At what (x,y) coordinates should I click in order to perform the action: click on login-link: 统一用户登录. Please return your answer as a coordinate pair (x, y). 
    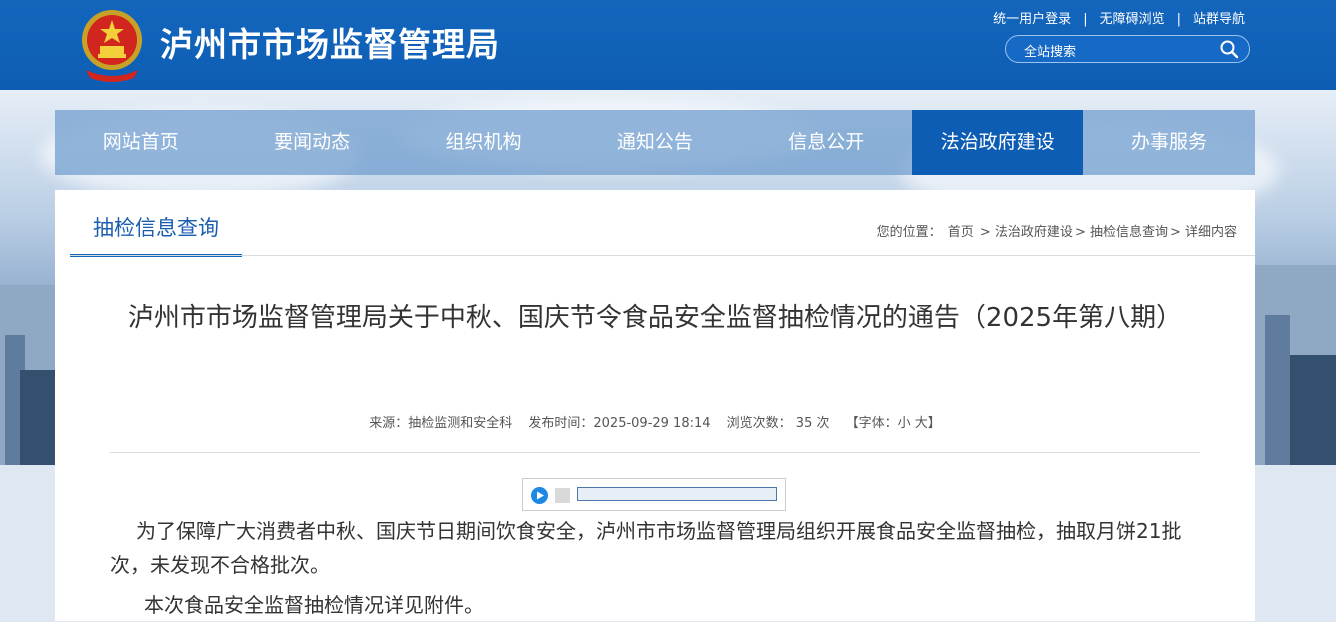
    Looking at the image, I should click on (1032, 19).